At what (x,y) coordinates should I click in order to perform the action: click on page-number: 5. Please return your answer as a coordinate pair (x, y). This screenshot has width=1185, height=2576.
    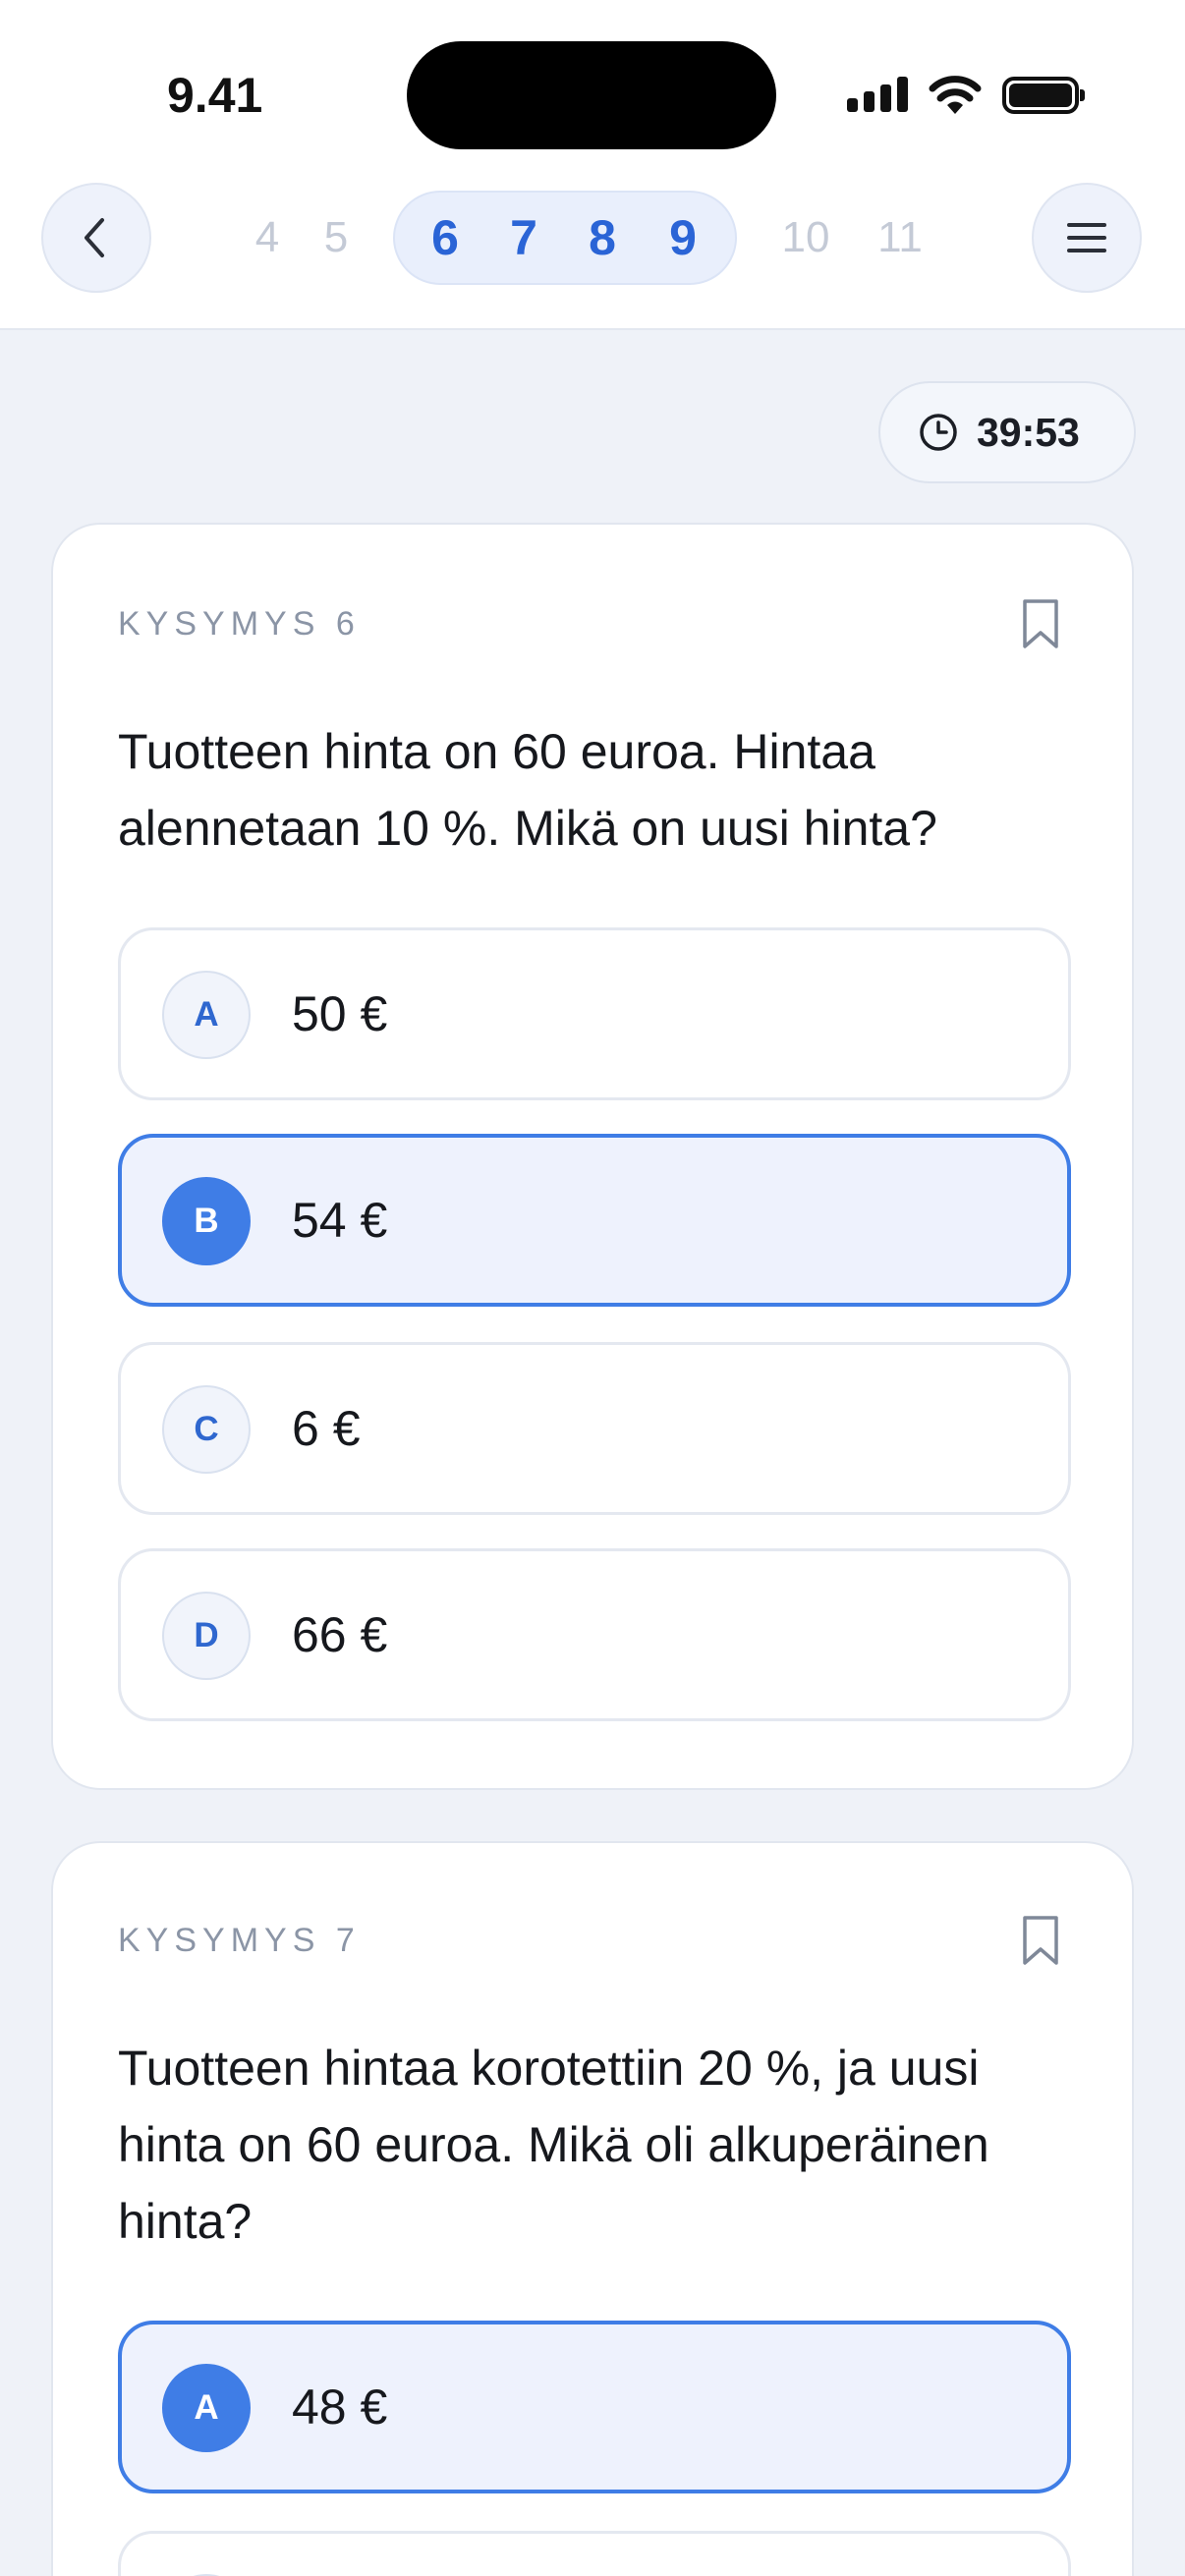
    Looking at the image, I should click on (336, 238).